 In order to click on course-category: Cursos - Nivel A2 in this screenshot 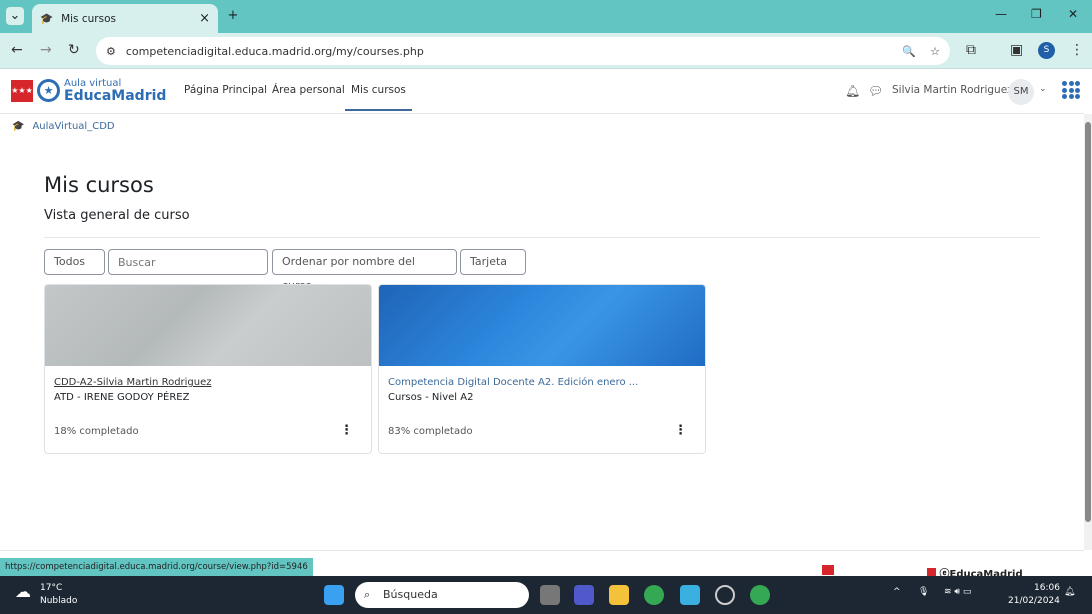, I will do `click(431, 397)`.